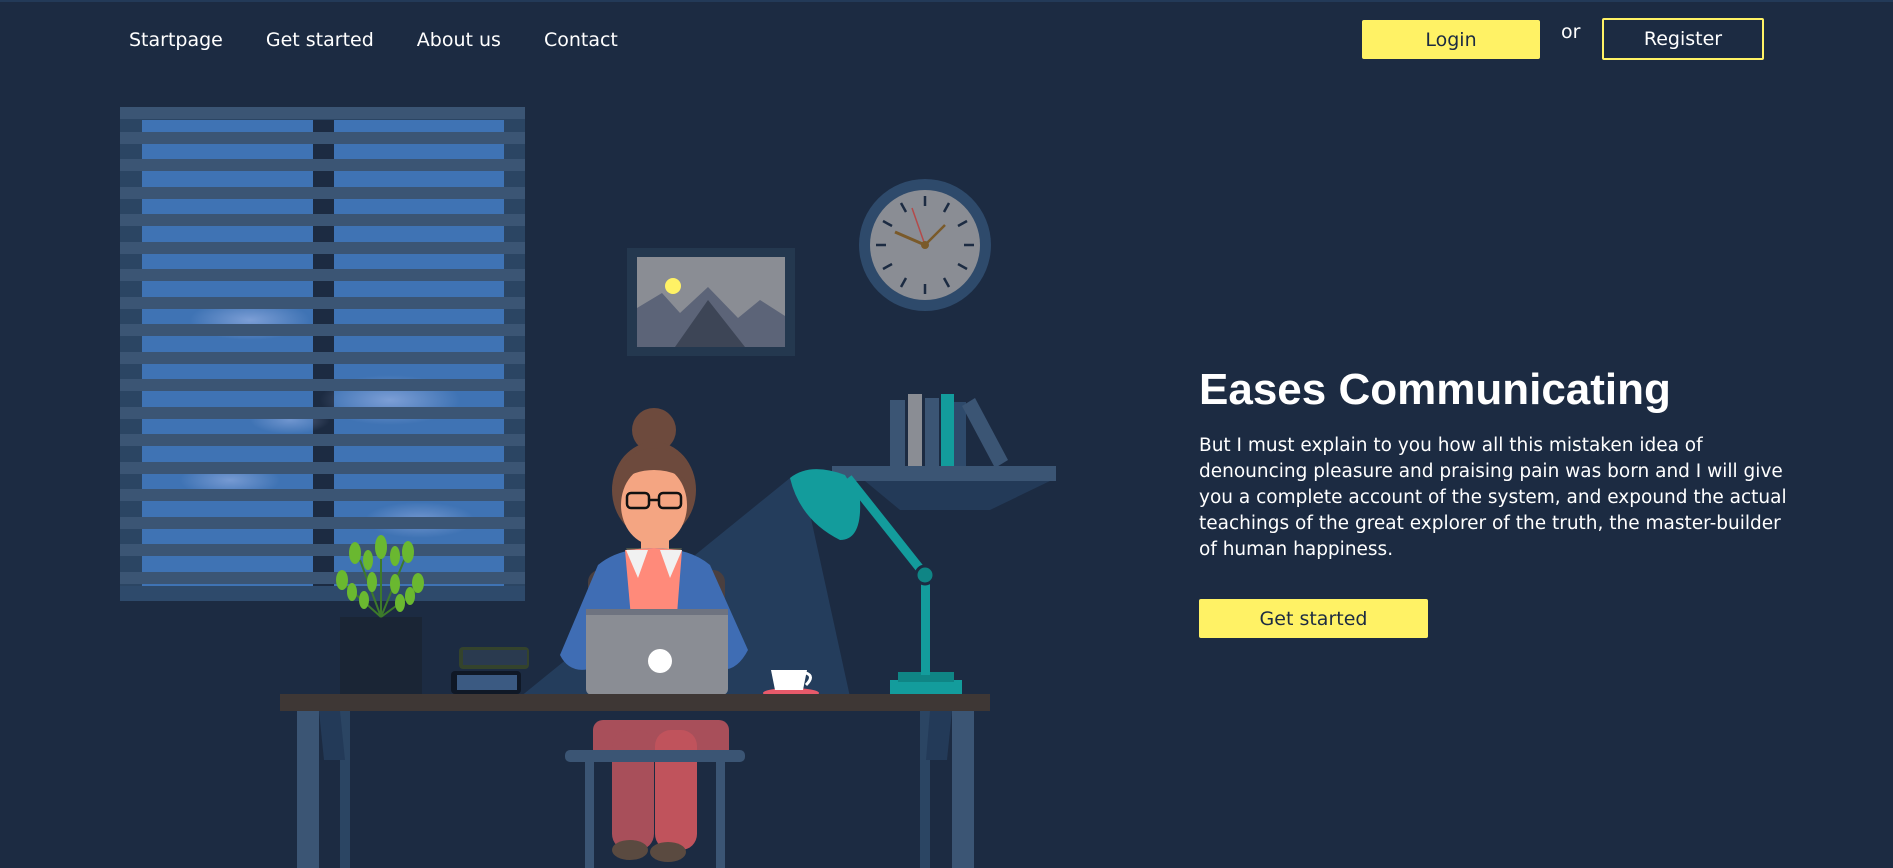  I want to click on wall-clock, so click(925, 245).